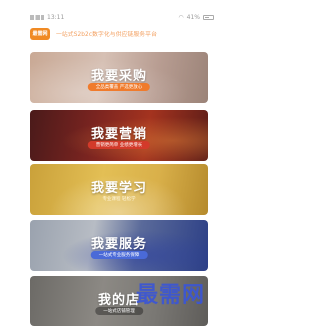  Describe the element at coordinates (106, 35) in the screenshot. I see `app-slogan: 一站式S2b2c数字化与供应链服务平台` at that location.